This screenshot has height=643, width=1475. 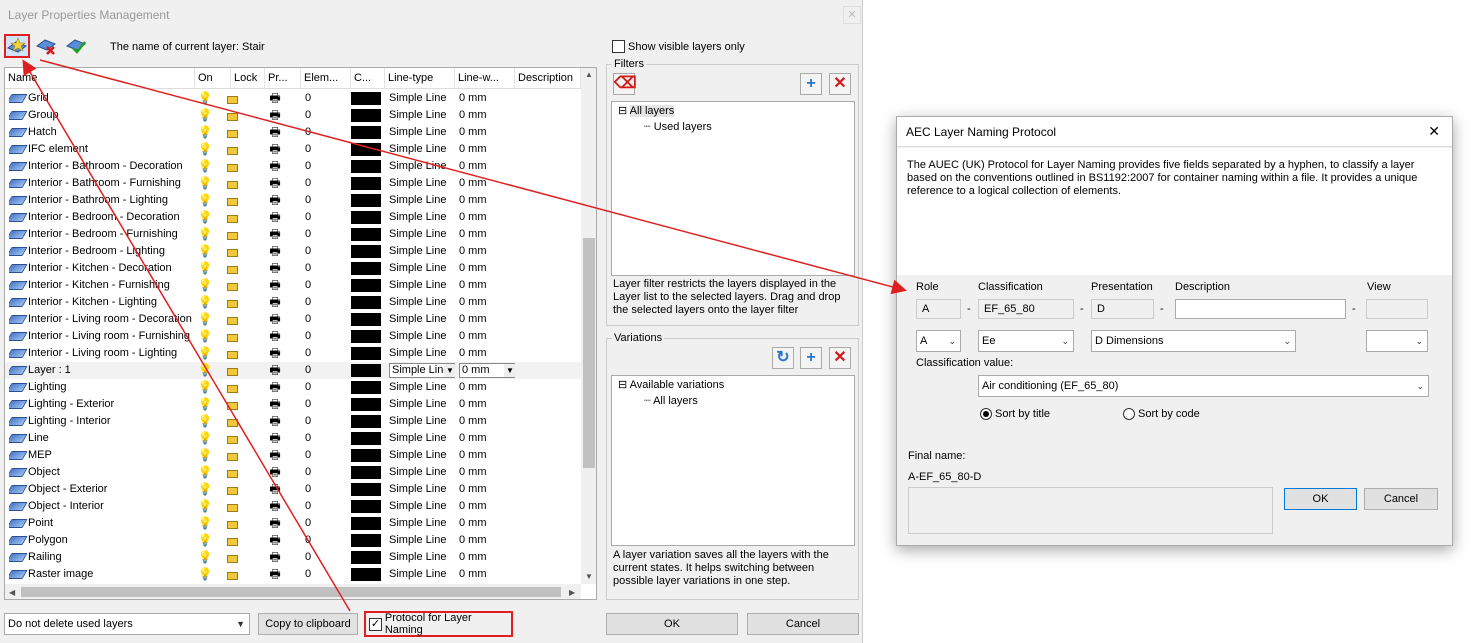 What do you see at coordinates (102, 489) in the screenshot?
I see `layer-name-cell: Object - Exterior` at bounding box center [102, 489].